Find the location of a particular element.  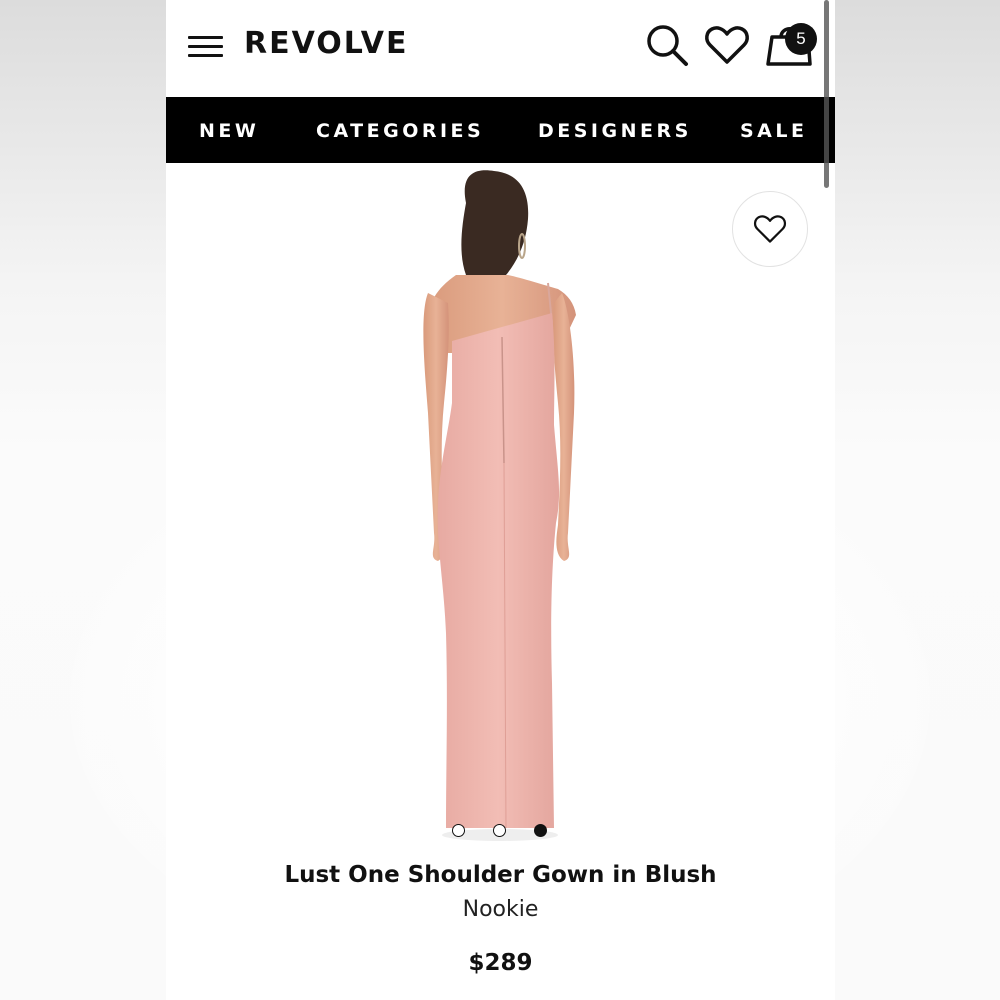

search-icon is located at coordinates (667, 45).